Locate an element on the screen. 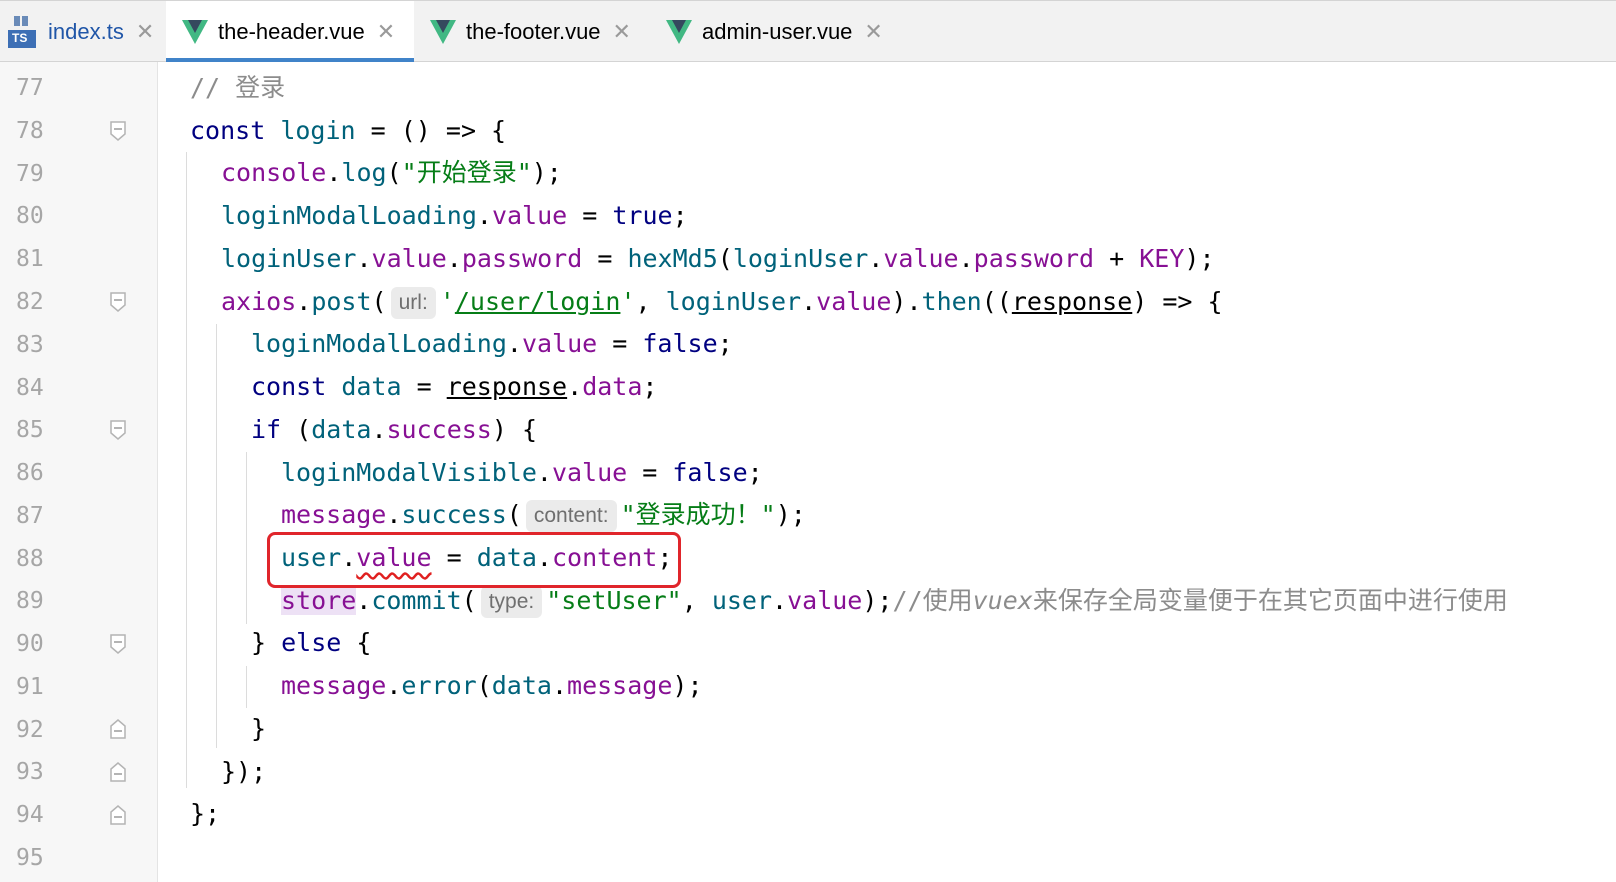  code-line-85: if (data.success) { is located at coordinates (394, 429).